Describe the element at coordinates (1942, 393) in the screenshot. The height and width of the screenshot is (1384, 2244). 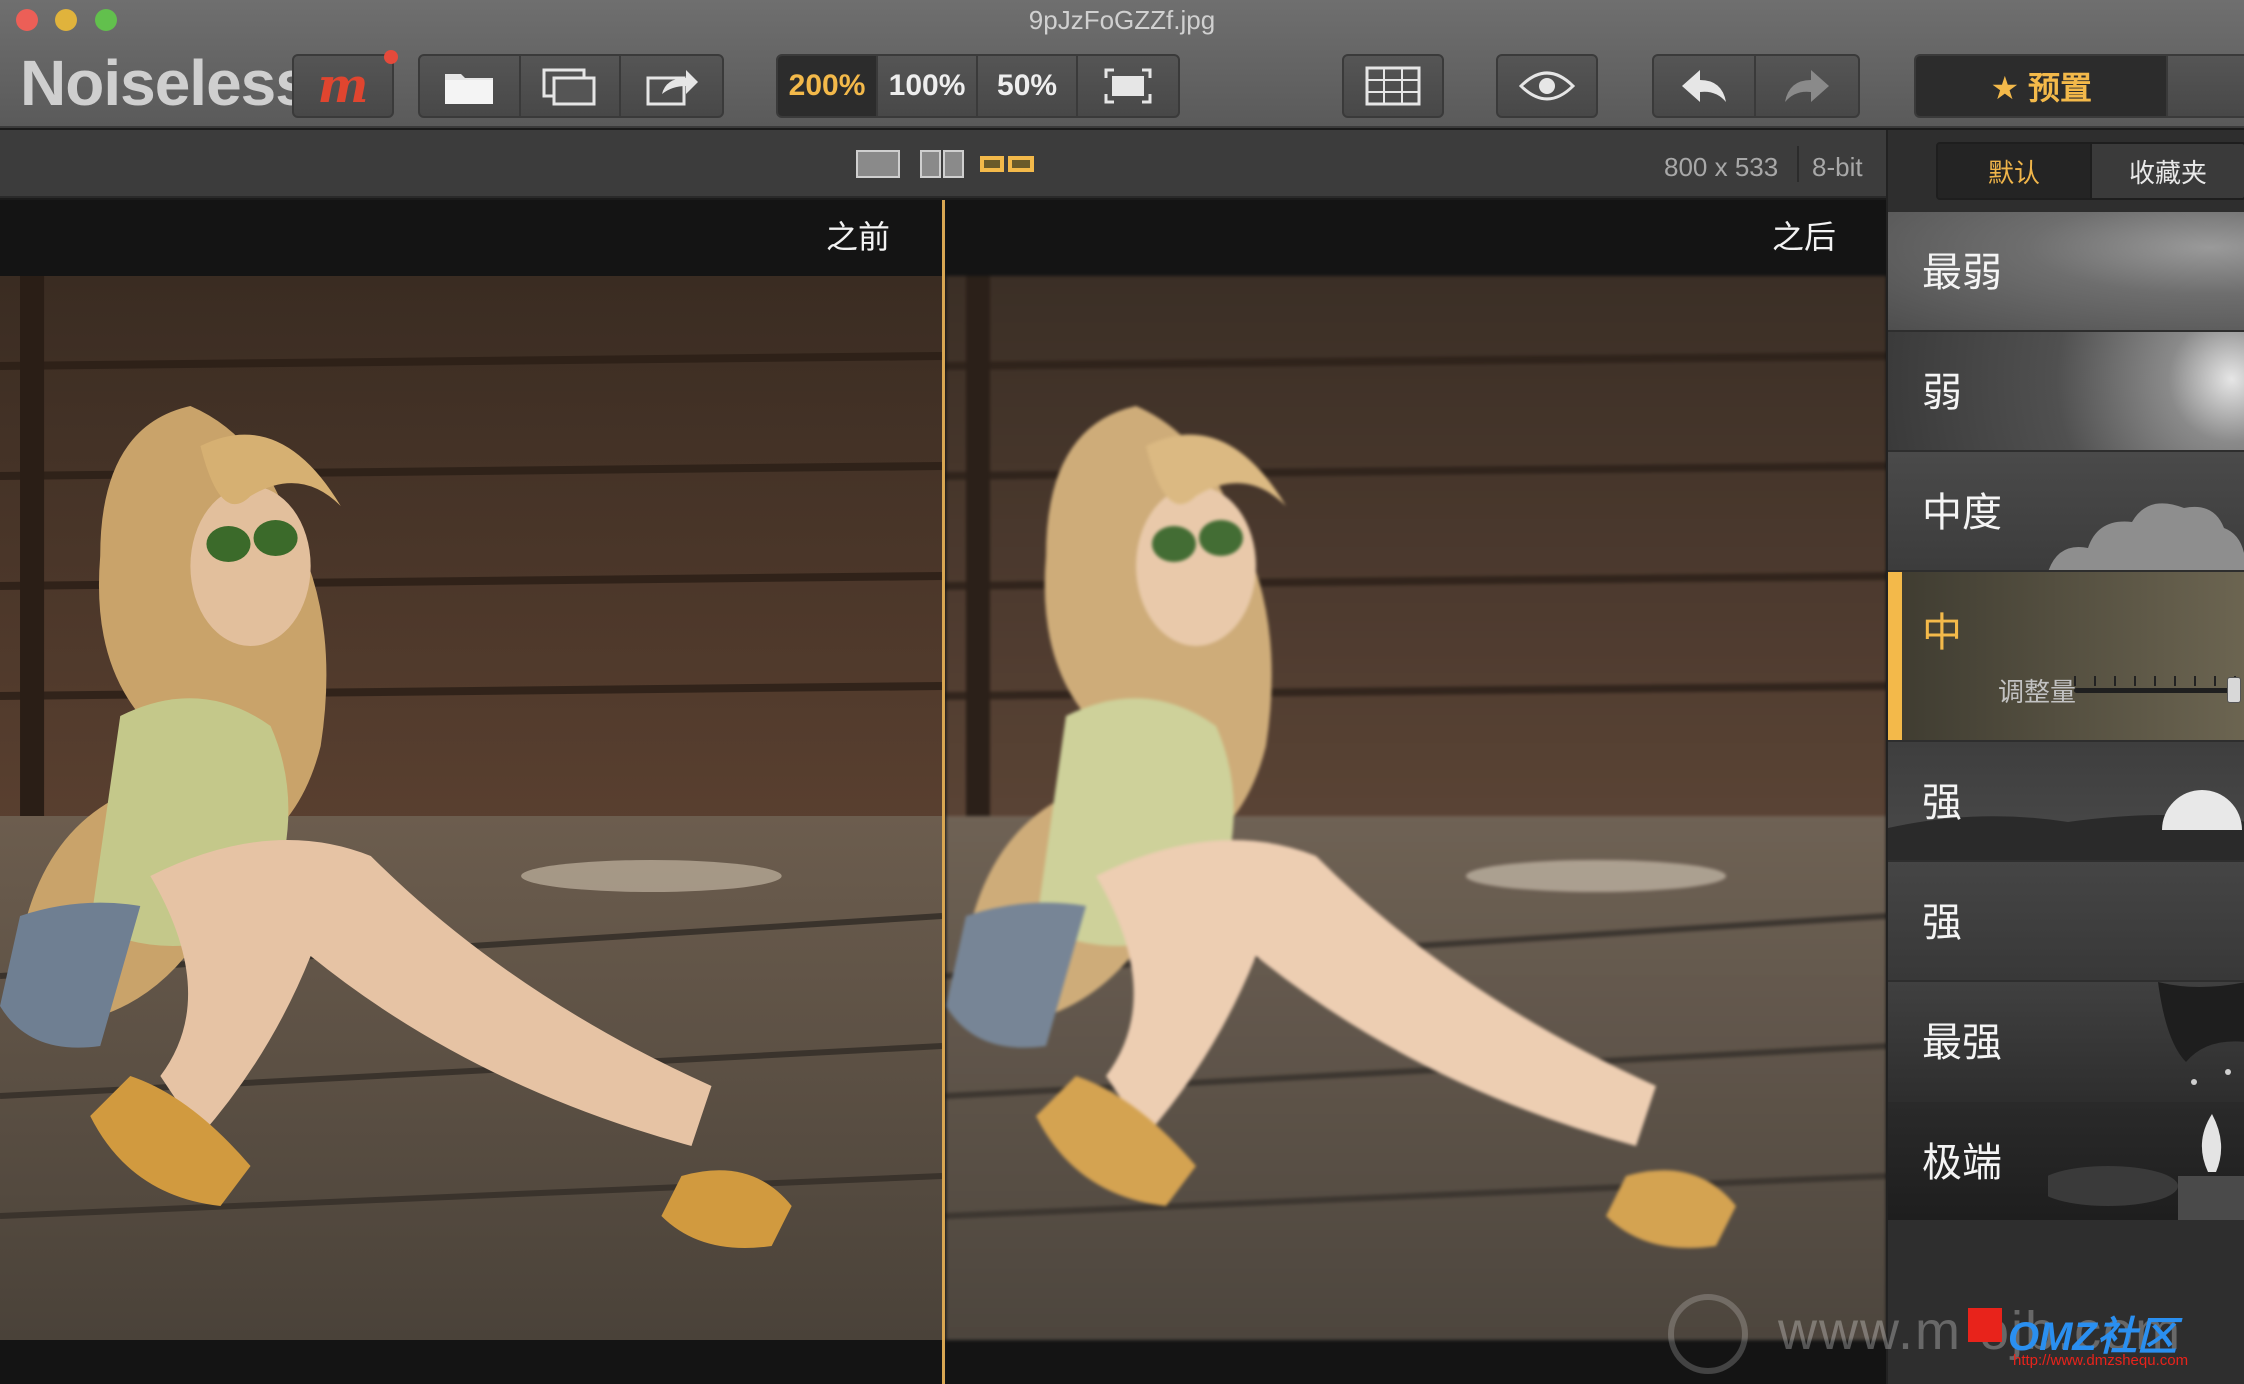
I see `preset-label: 弱` at that location.